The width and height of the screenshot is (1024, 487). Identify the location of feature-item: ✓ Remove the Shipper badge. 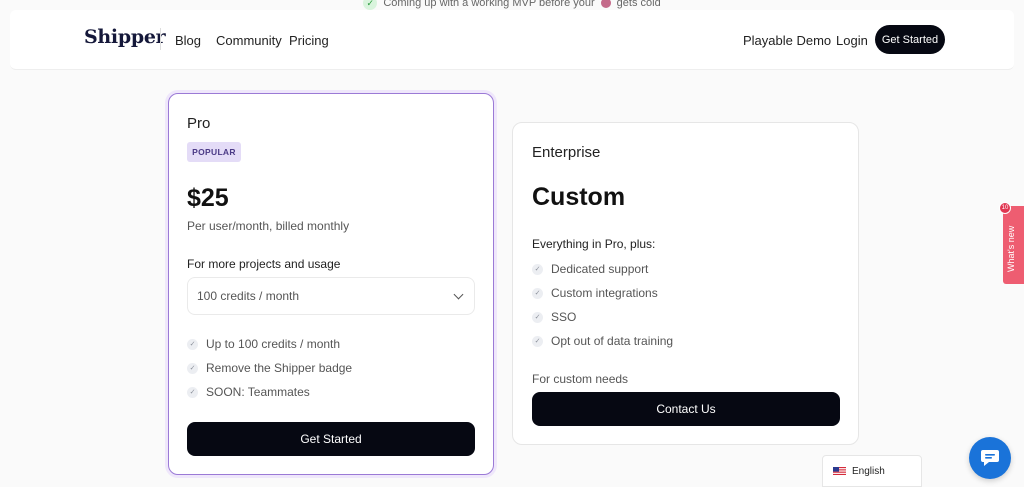
(269, 368).